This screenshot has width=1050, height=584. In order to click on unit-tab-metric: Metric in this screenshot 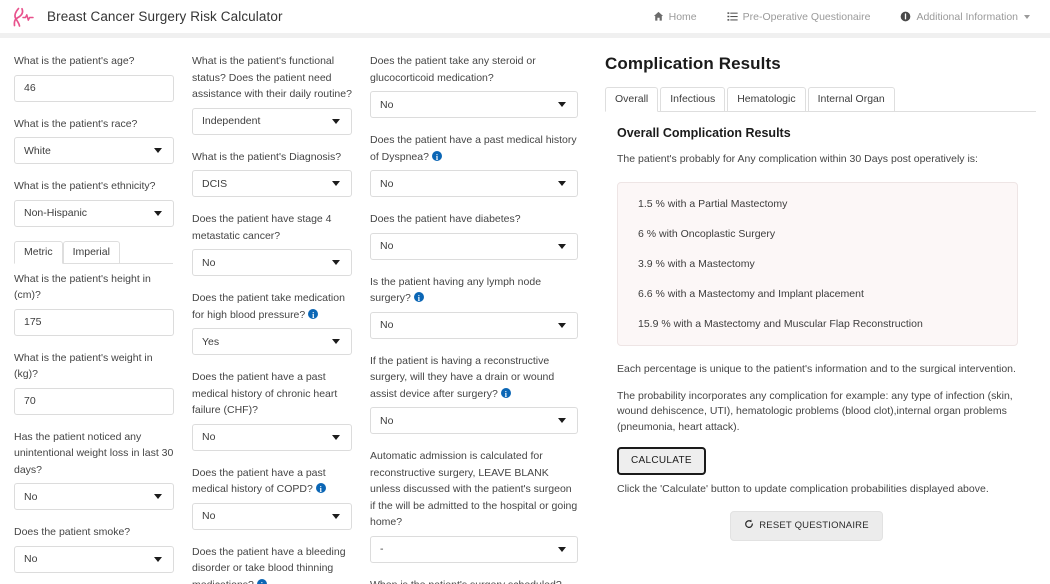, I will do `click(38, 252)`.